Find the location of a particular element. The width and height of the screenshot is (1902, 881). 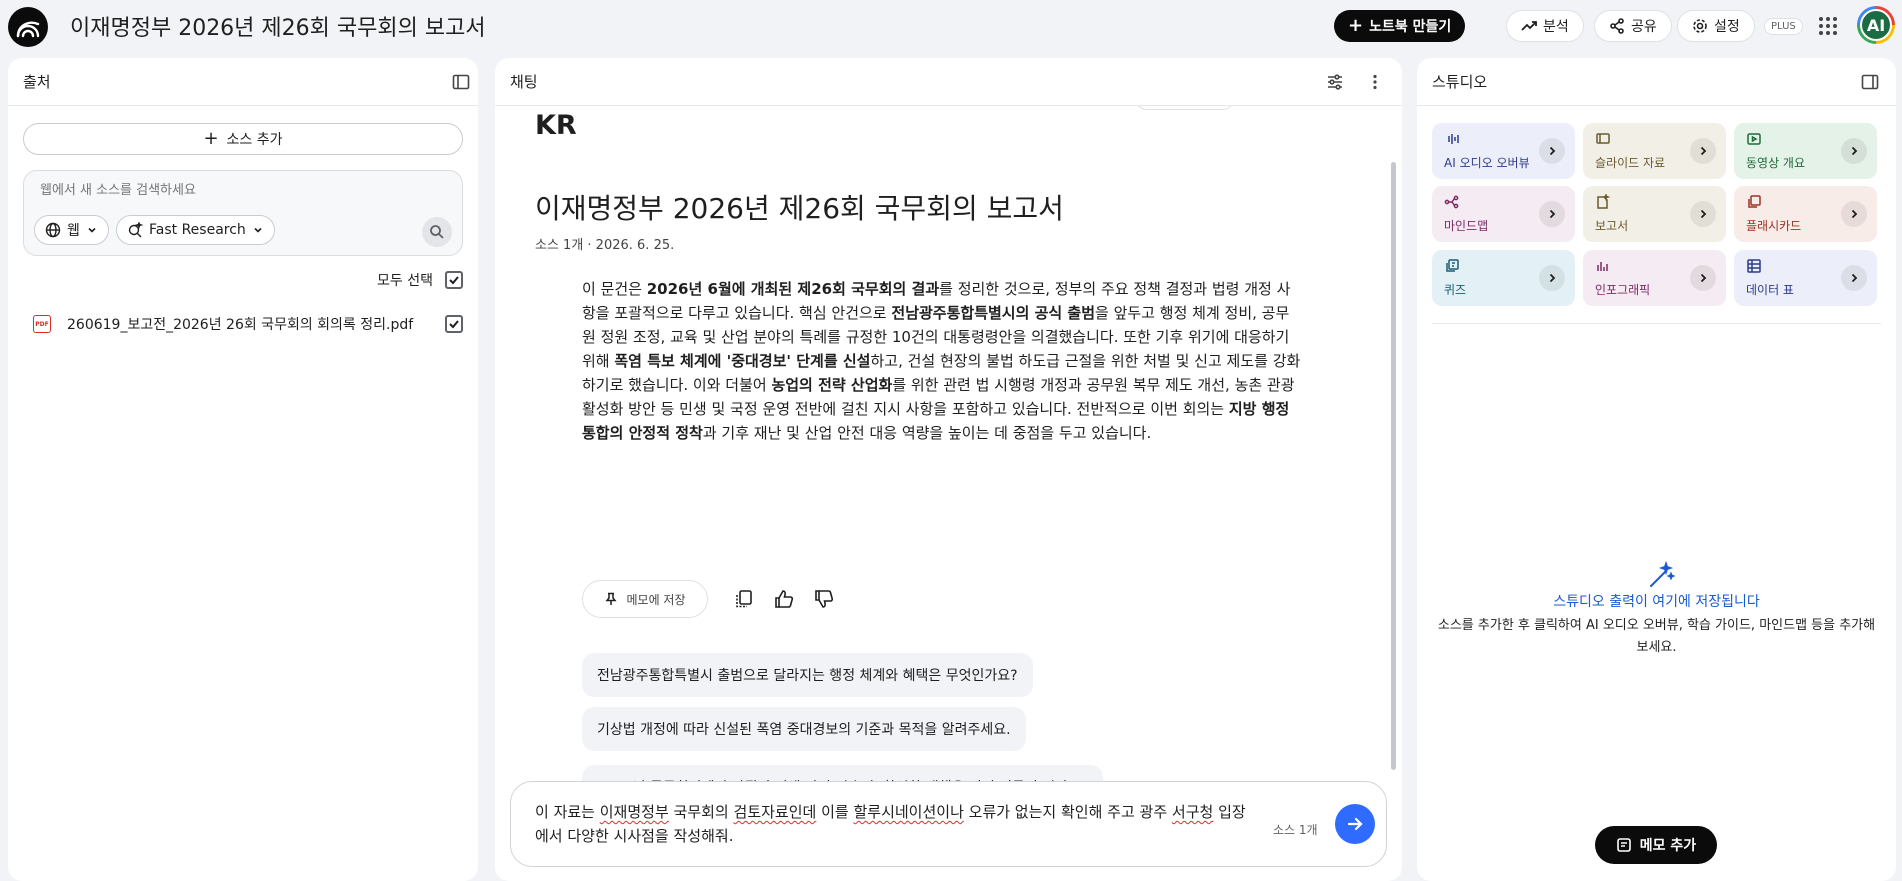

notebook-title: 이재명정부 2026년 제26회 국무회의 보고서 is located at coordinates (278, 26).